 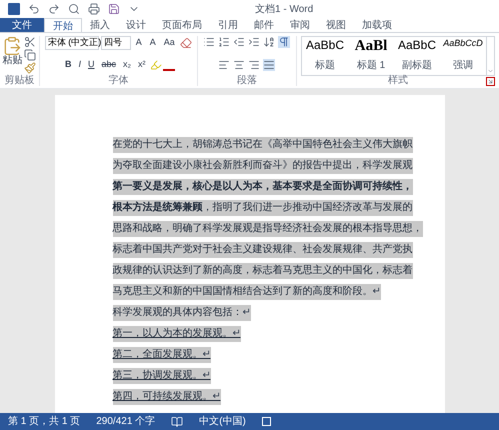 I want to click on language-label: 中文(中国), so click(x=222, y=421).